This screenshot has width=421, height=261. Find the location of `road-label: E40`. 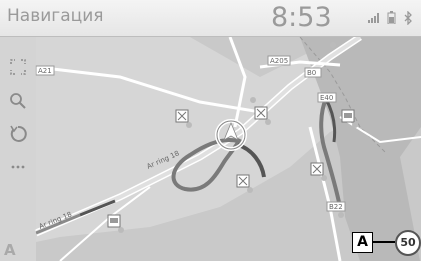

road-label: E40 is located at coordinates (327, 97).